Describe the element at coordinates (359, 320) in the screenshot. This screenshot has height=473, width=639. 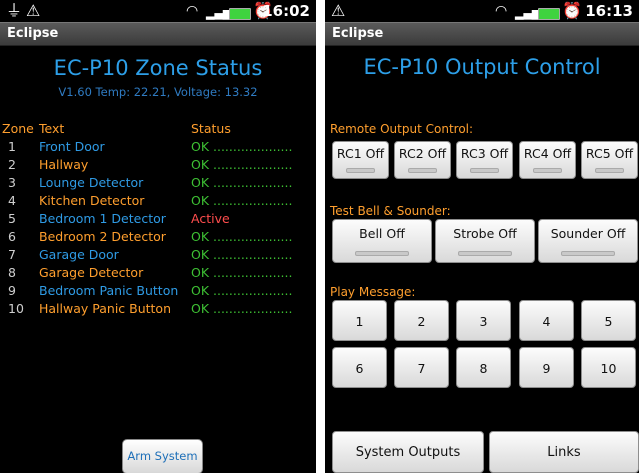
I see `message-1-button: 1` at that location.